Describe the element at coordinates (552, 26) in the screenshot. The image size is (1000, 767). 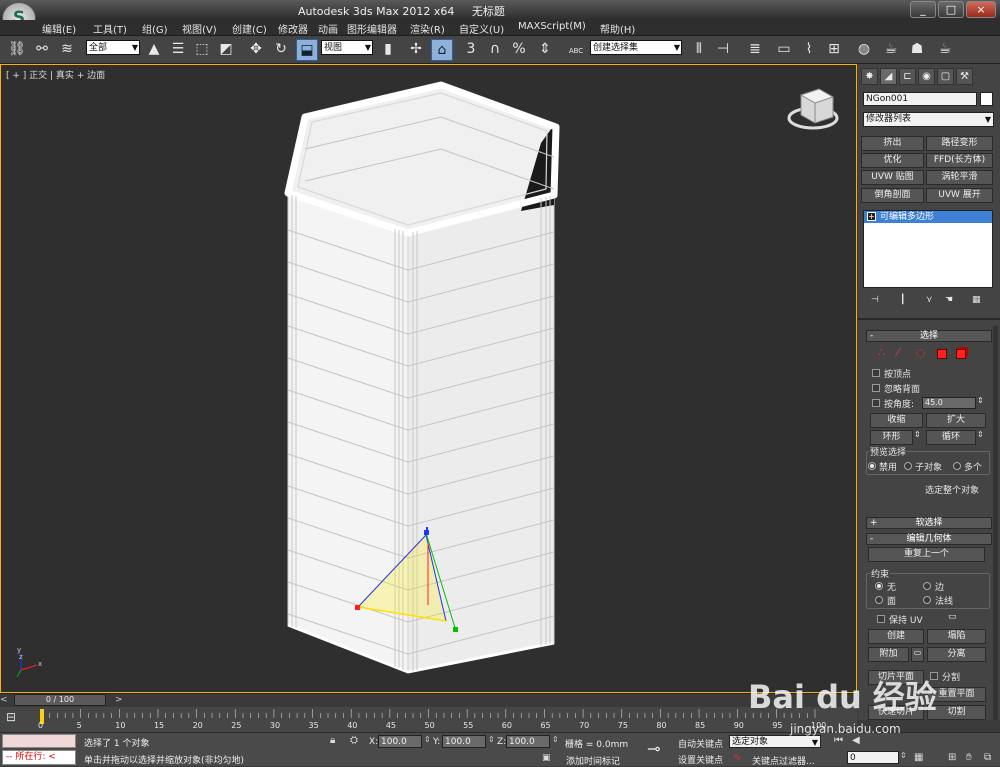
I see `menu-maxscript: MAXScript(M)` at that location.